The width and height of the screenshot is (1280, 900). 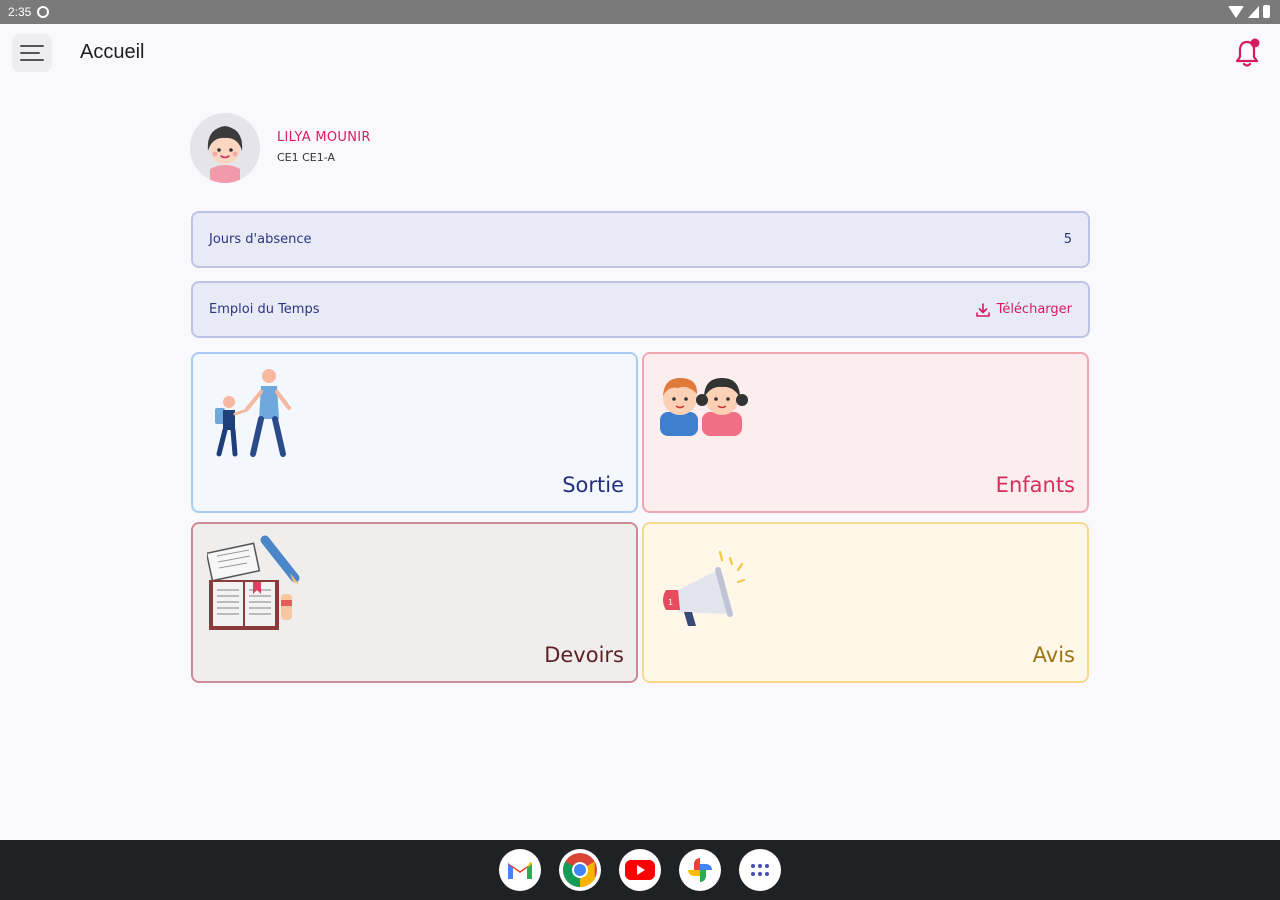 What do you see at coordinates (704, 407) in the screenshot?
I see `children-icon` at bounding box center [704, 407].